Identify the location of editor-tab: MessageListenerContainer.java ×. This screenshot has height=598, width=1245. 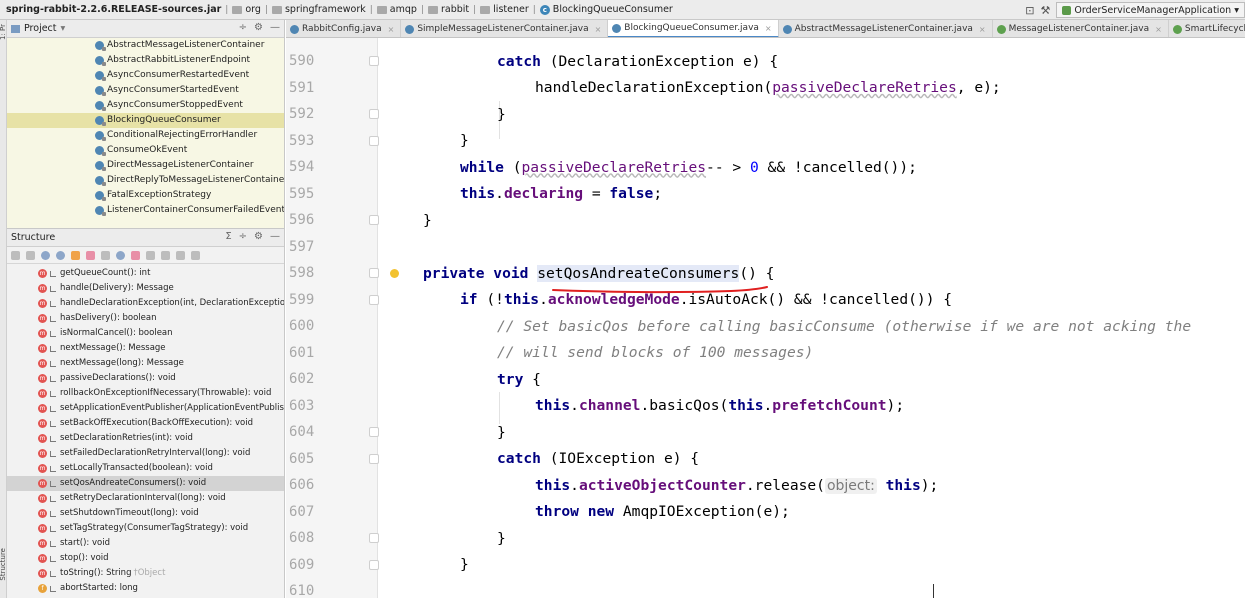
(1081, 28).